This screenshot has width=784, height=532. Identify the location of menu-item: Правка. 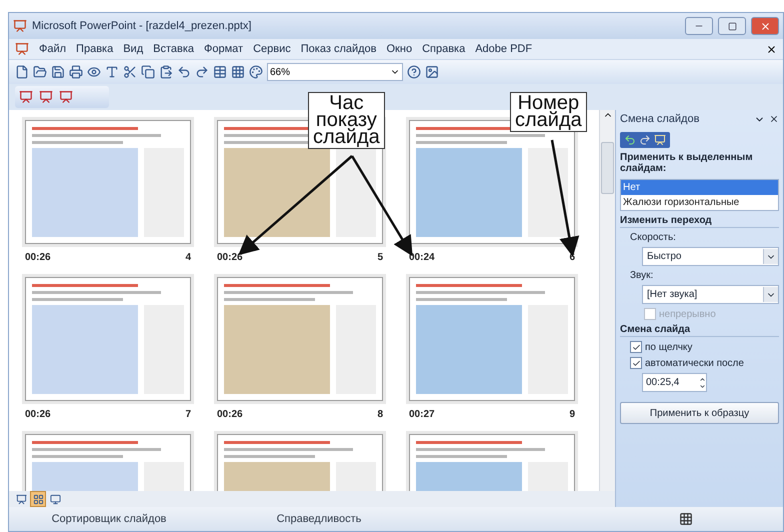
(95, 49).